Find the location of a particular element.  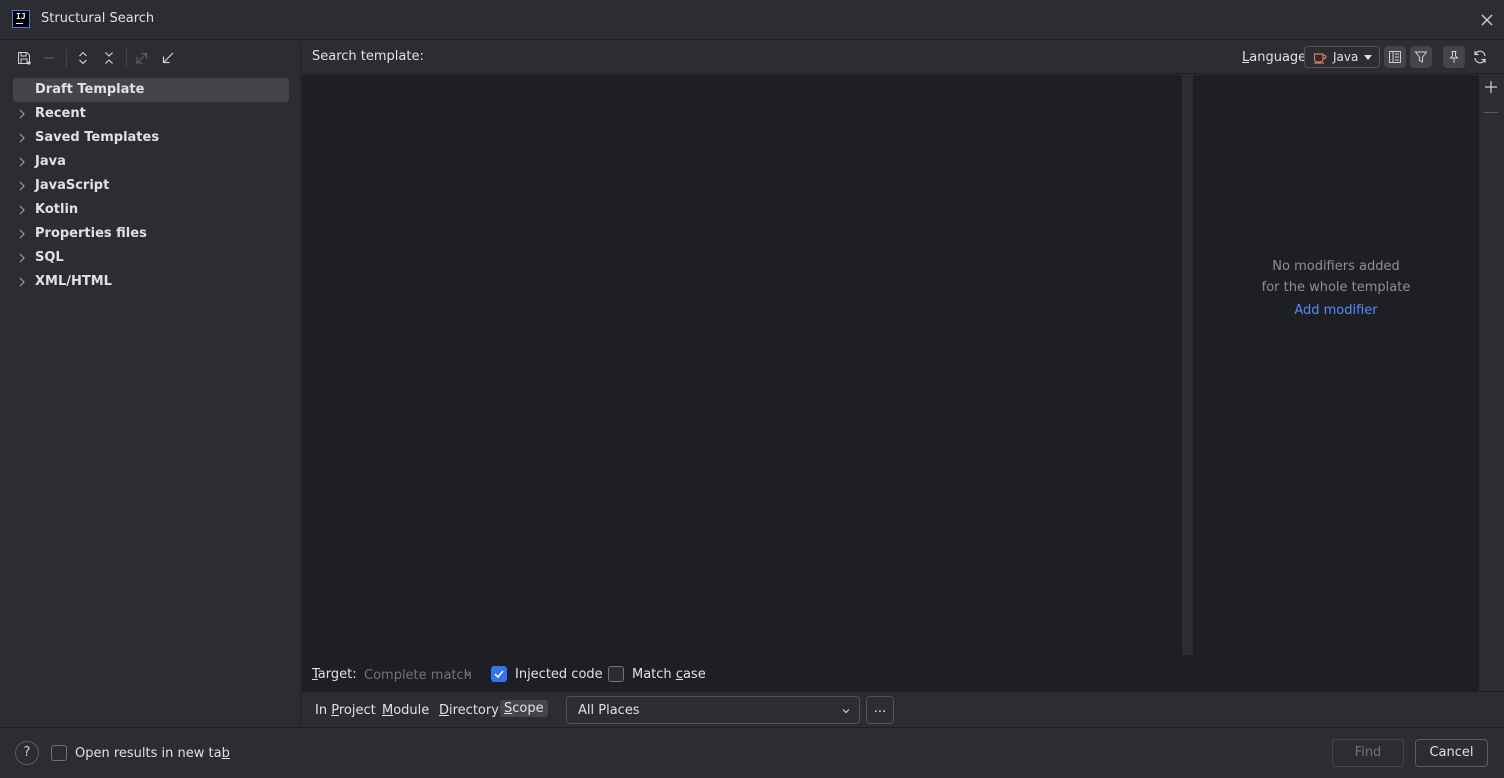

tree-item-label: Recent is located at coordinates (60, 113).